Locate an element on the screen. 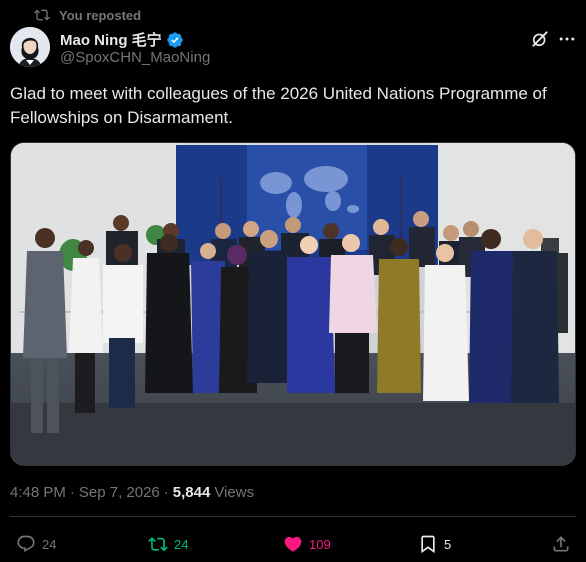 The image size is (586, 562). avatar is located at coordinates (30, 47).